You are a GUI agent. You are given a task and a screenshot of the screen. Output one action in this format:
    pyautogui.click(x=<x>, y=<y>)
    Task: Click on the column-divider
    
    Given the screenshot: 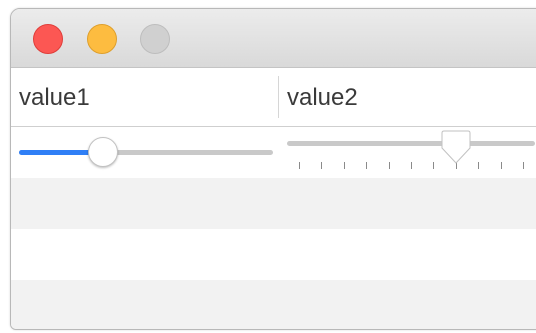 What is the action you would take?
    pyautogui.click(x=278, y=97)
    